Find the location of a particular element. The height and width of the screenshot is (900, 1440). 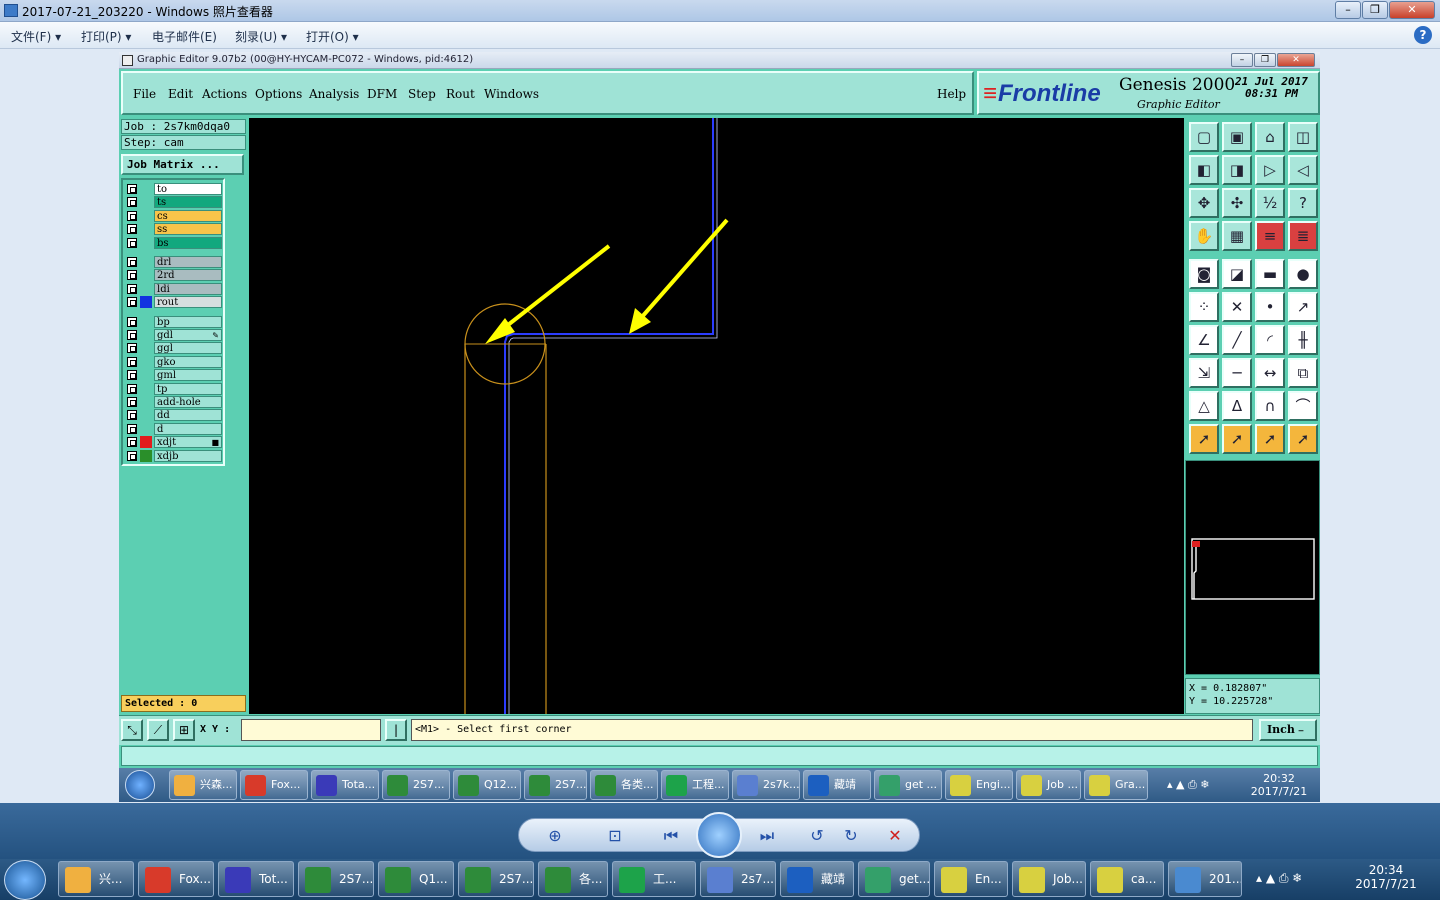

rotate-left-icon: ↺ is located at coordinates (817, 836).